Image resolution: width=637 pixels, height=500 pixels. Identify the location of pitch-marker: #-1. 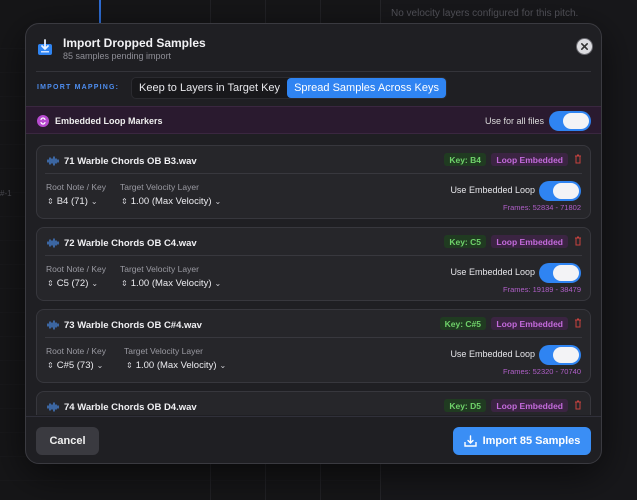
(6, 193).